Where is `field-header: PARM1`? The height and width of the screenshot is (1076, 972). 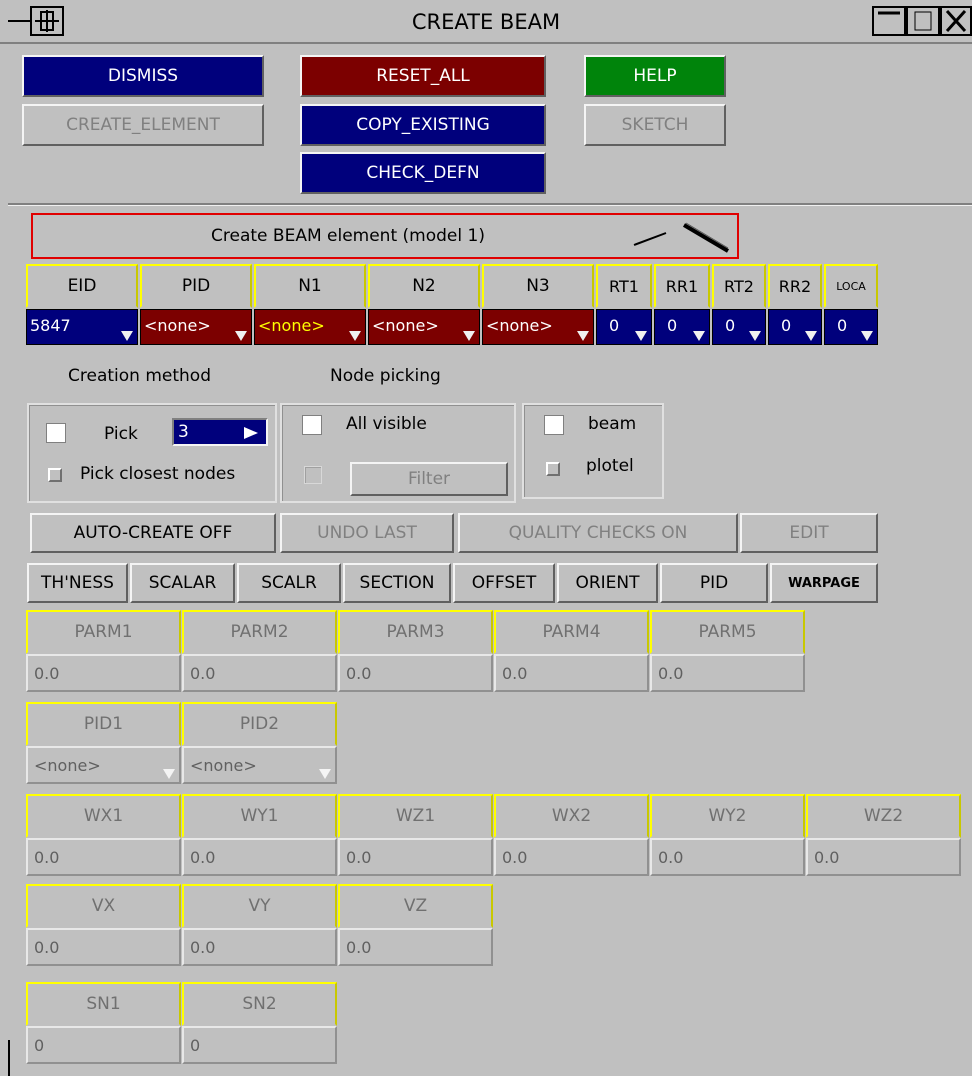
field-header: PARM1 is located at coordinates (103, 632).